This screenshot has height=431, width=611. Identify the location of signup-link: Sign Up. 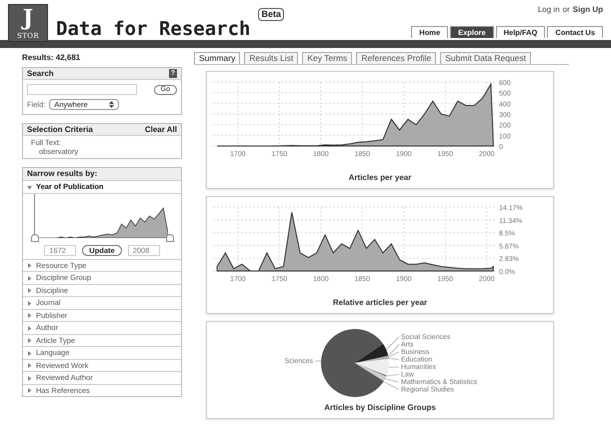
(587, 10).